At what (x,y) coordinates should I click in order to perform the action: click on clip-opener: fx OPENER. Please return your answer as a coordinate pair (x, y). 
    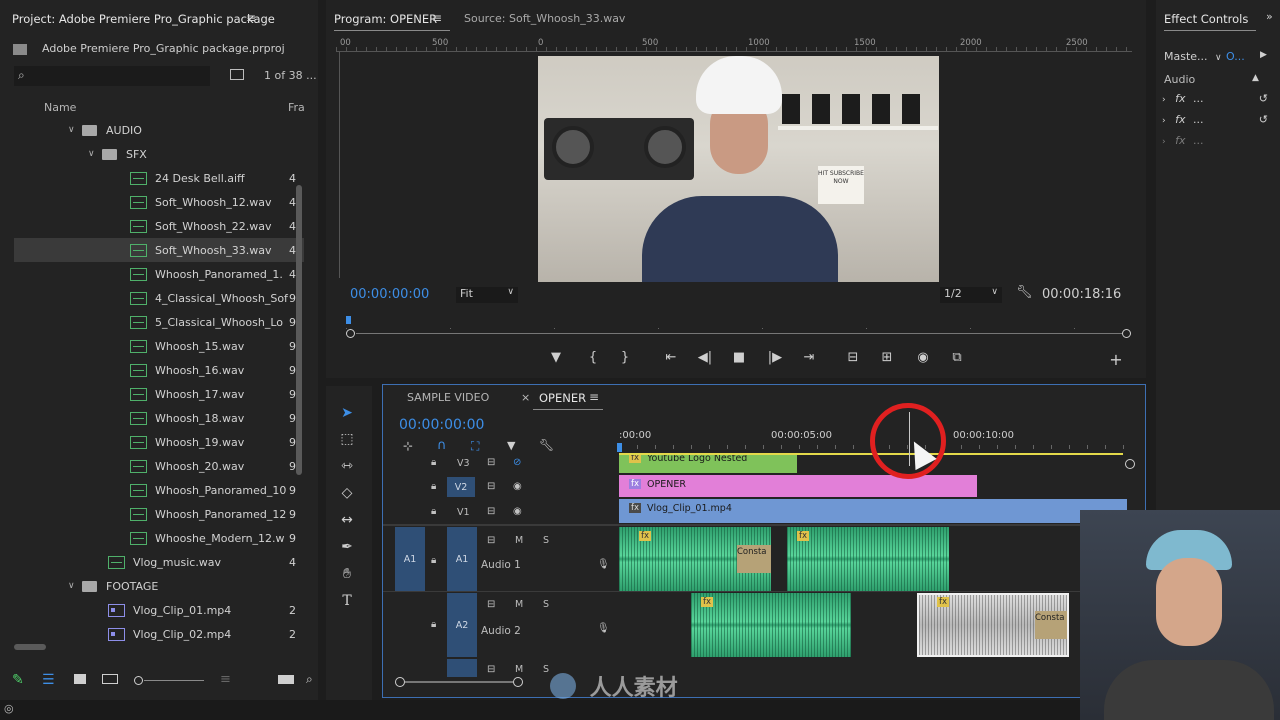
    Looking at the image, I should click on (798, 486).